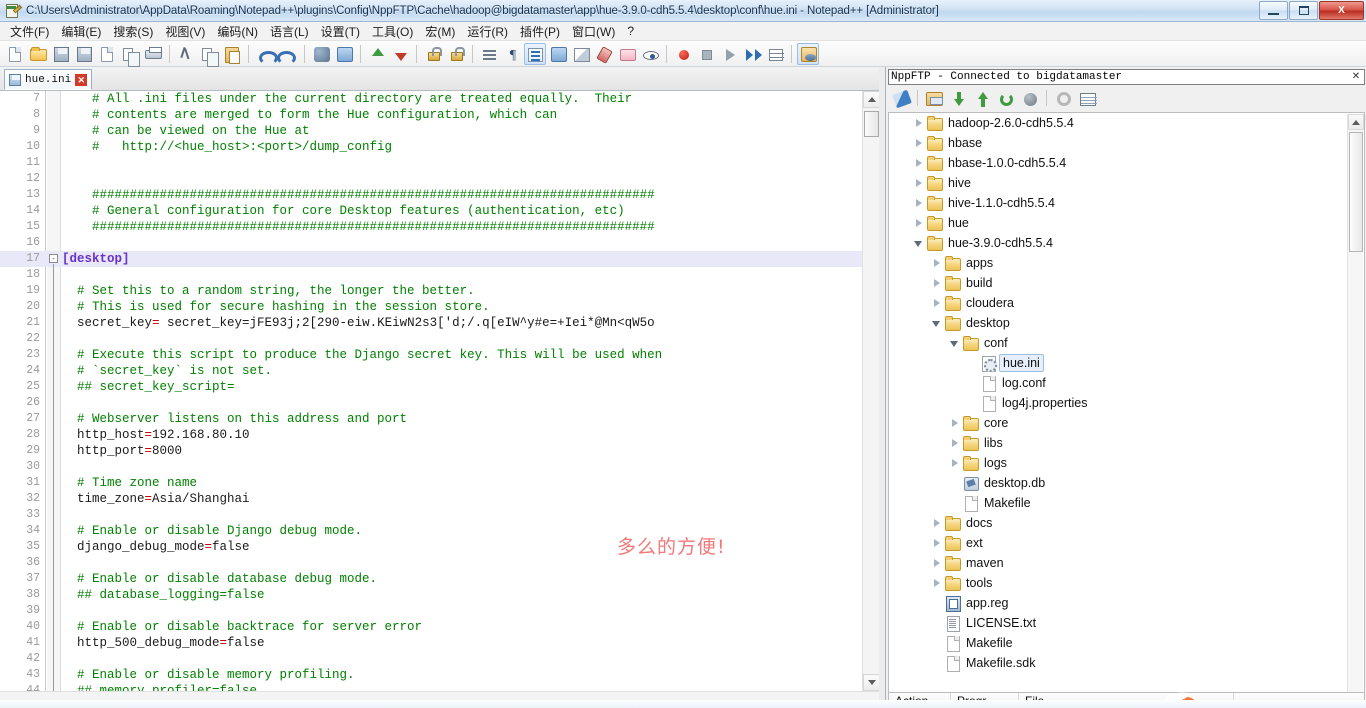 Image resolution: width=1366 pixels, height=708 pixels. Describe the element at coordinates (84, 54) in the screenshot. I see `save-all-icon` at that location.